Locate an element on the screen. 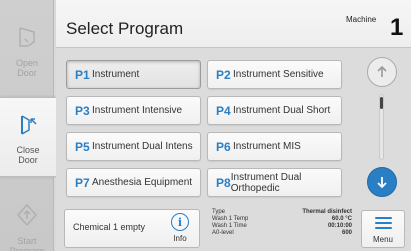 The height and width of the screenshot is (251, 411). program-name: Instrument Dual Short is located at coordinates (282, 110).